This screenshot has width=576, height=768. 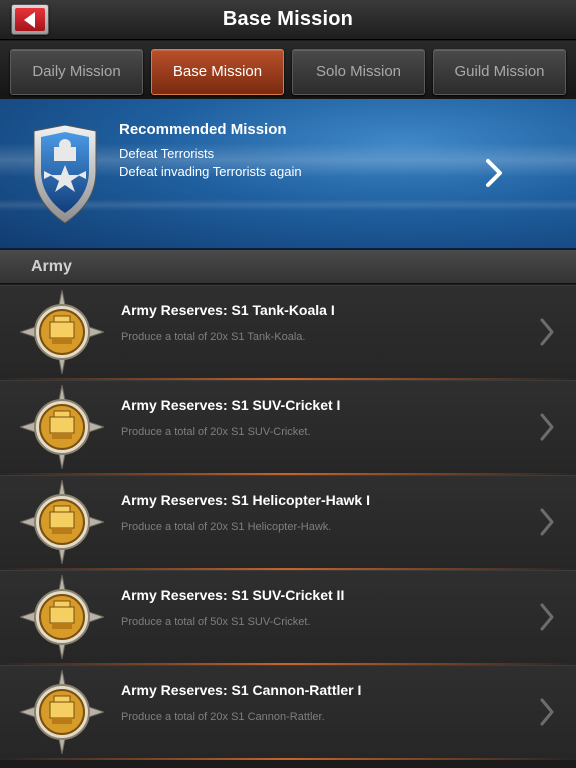 I want to click on tab-base-mission: Base Mission, so click(x=217, y=72).